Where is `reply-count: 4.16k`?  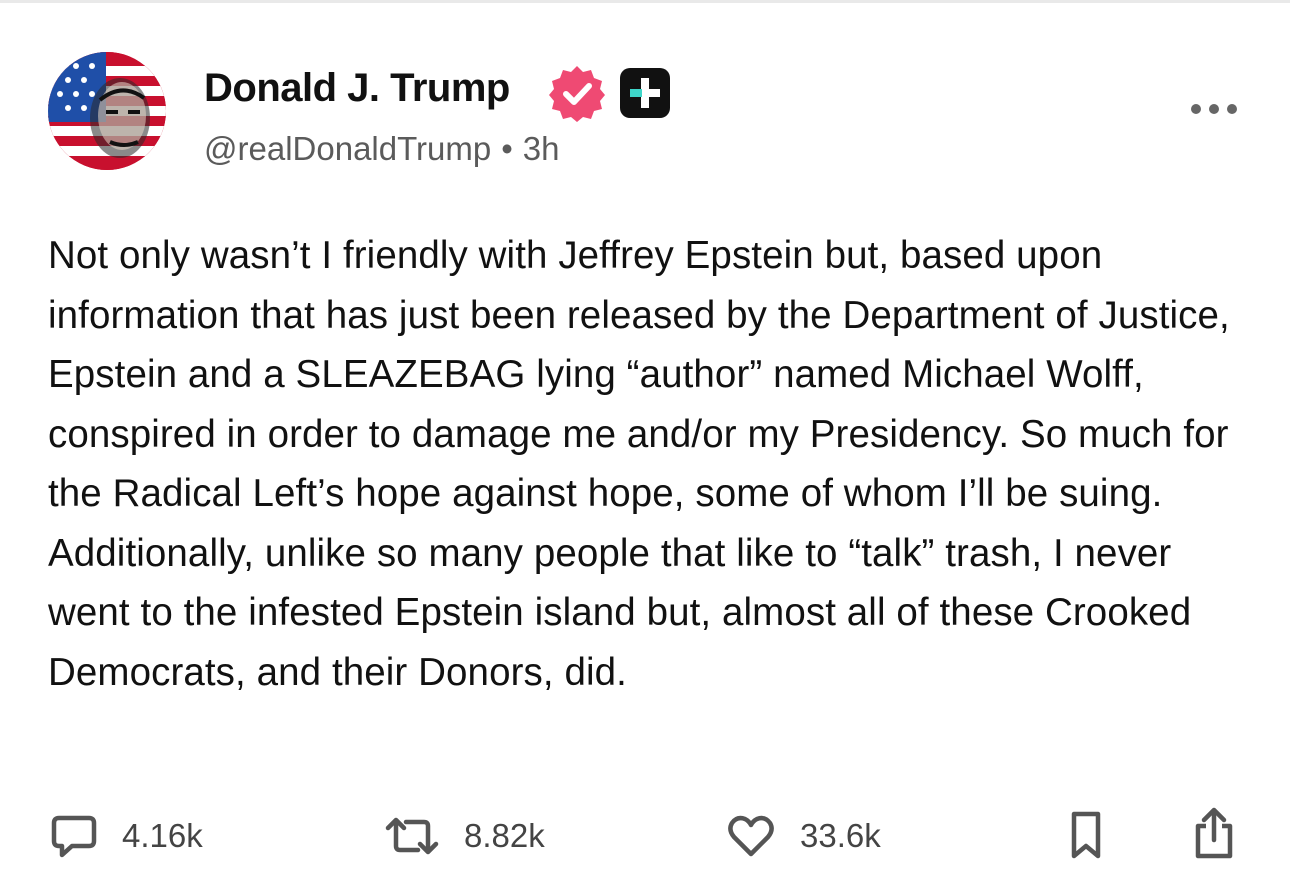
reply-count: 4.16k is located at coordinates (162, 835).